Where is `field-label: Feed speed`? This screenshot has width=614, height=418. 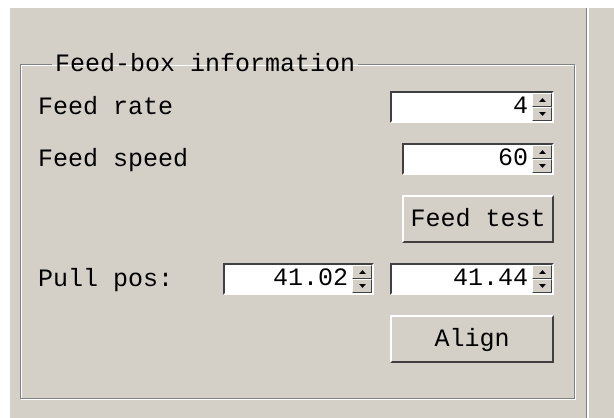 field-label: Feed speed is located at coordinates (114, 159).